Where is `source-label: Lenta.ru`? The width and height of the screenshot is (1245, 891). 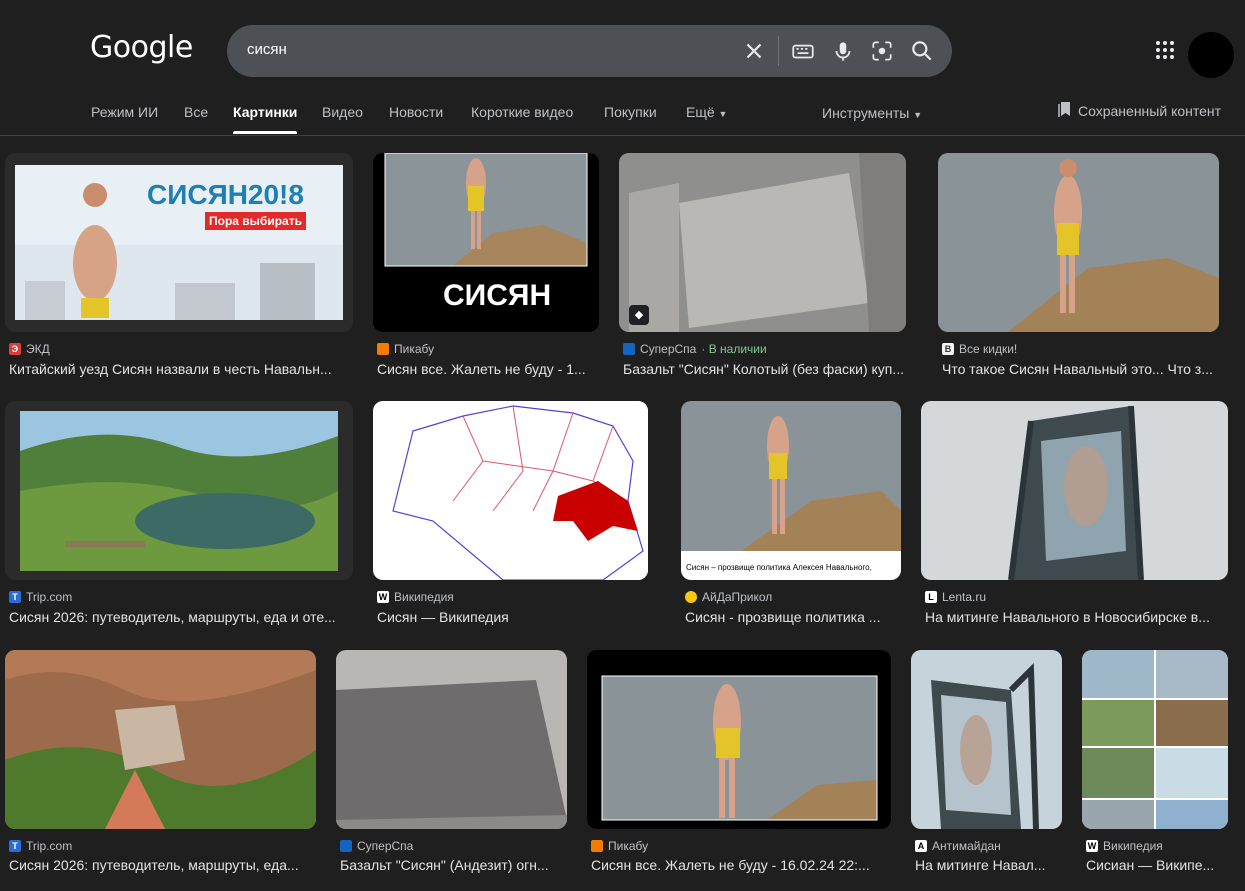 source-label: Lenta.ru is located at coordinates (964, 597).